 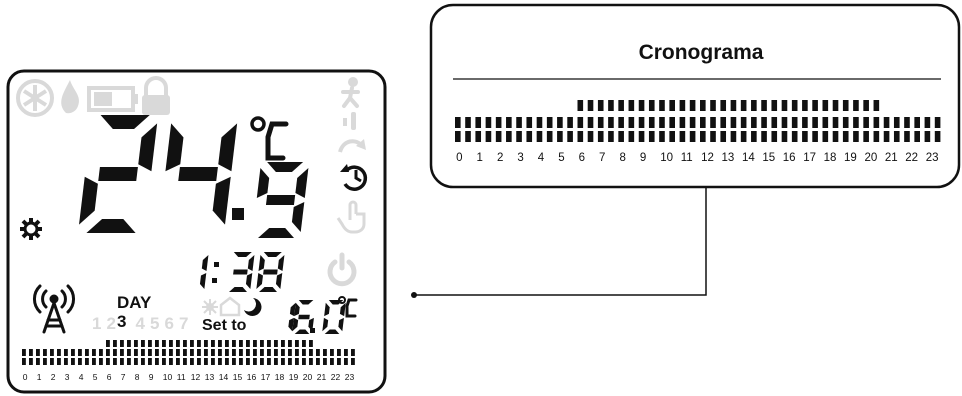 I want to click on hour-label: 9, so click(x=643, y=158).